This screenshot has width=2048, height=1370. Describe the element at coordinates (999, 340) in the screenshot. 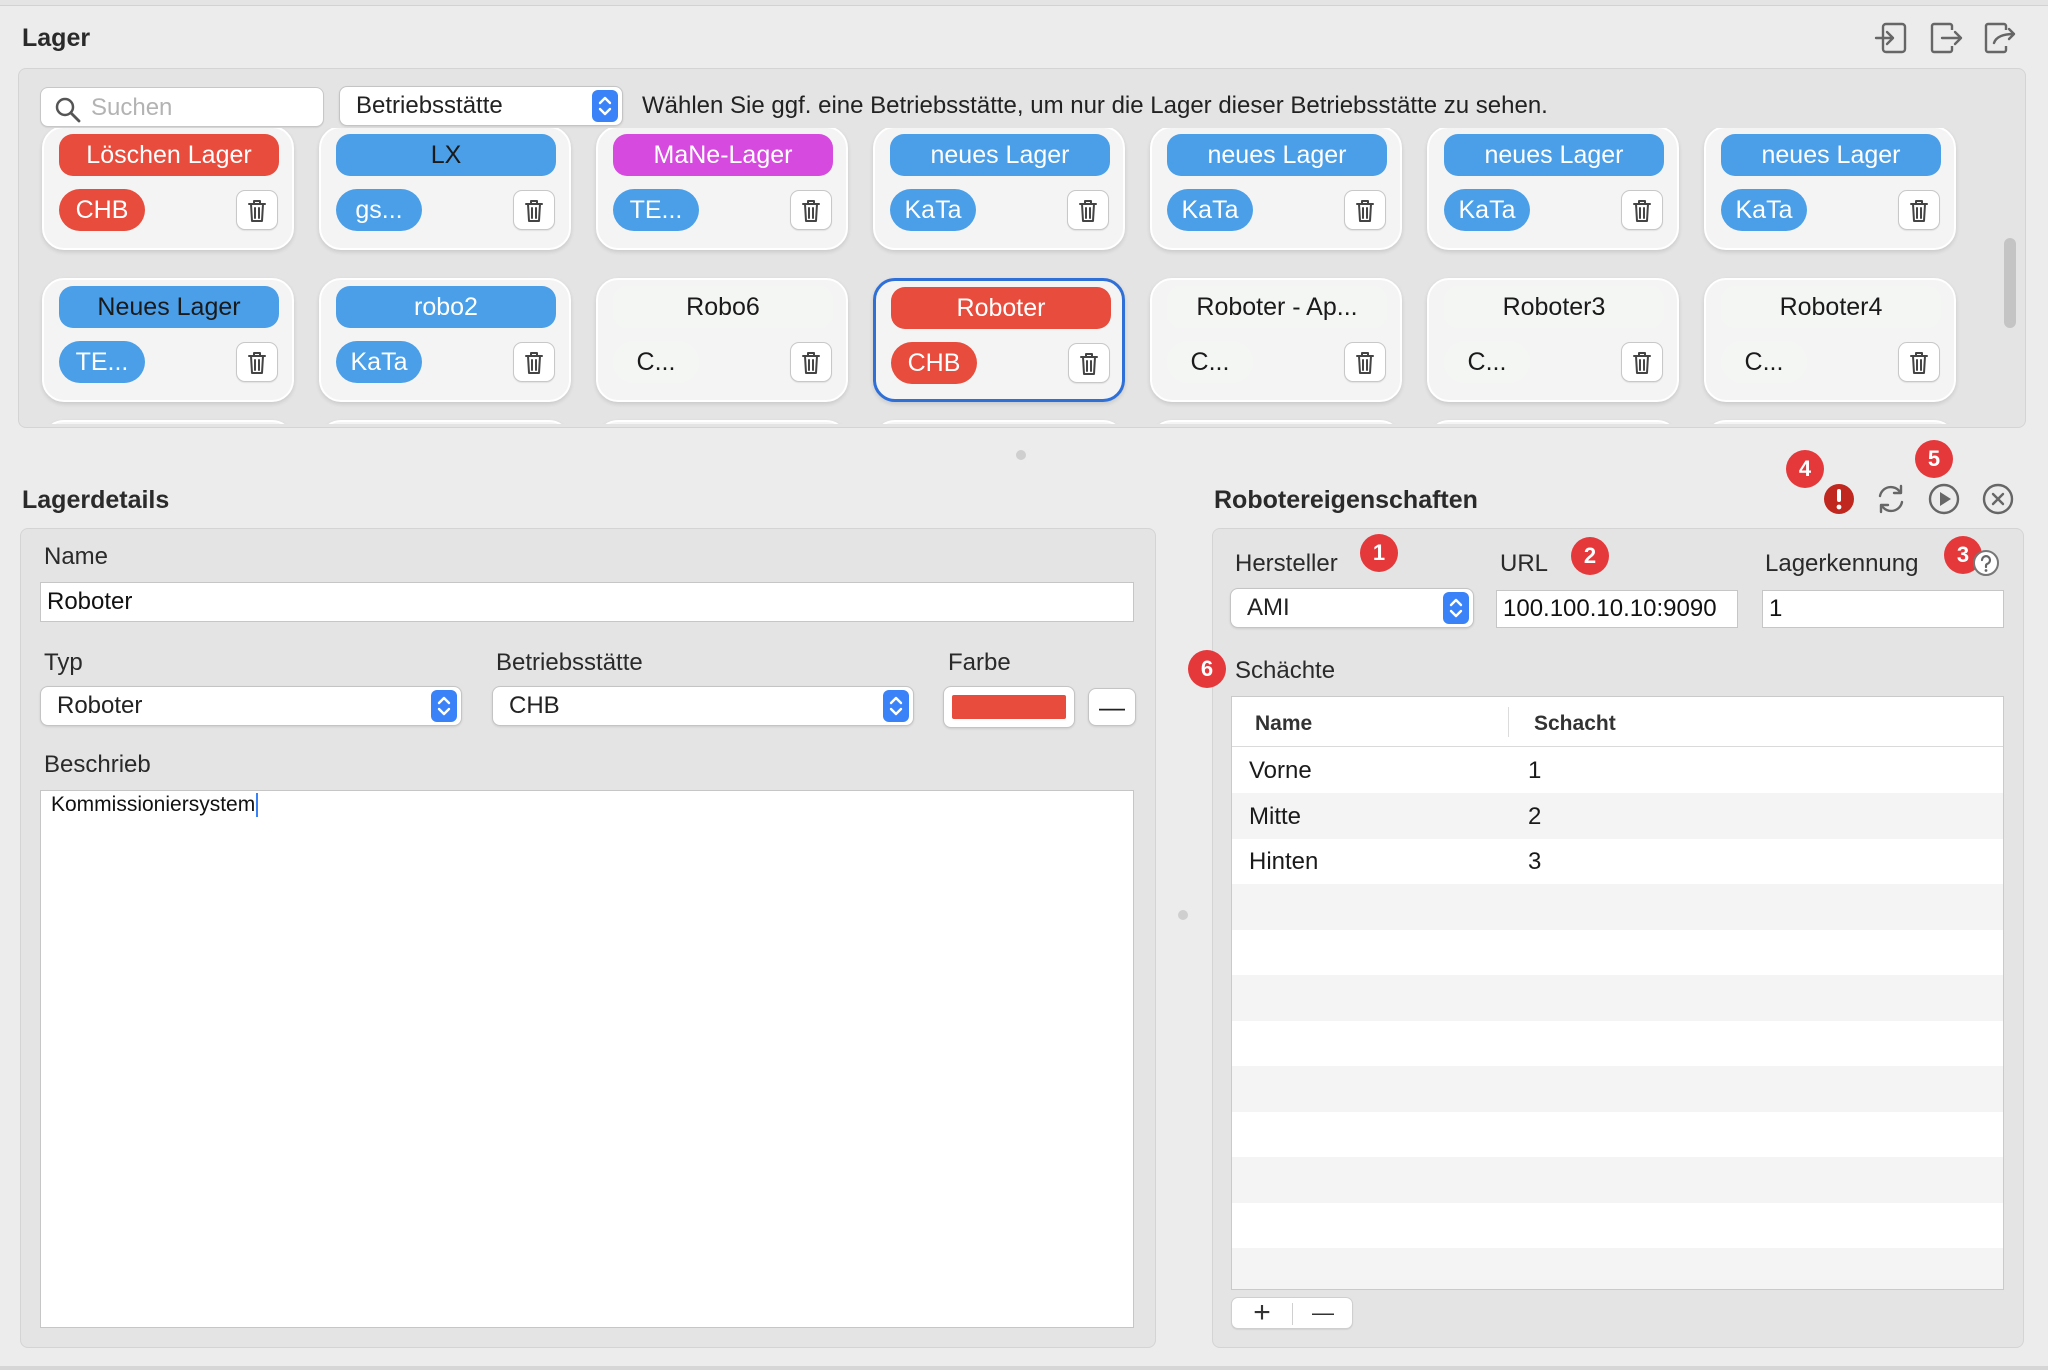

I see `lager-card: Roboter CHB` at that location.